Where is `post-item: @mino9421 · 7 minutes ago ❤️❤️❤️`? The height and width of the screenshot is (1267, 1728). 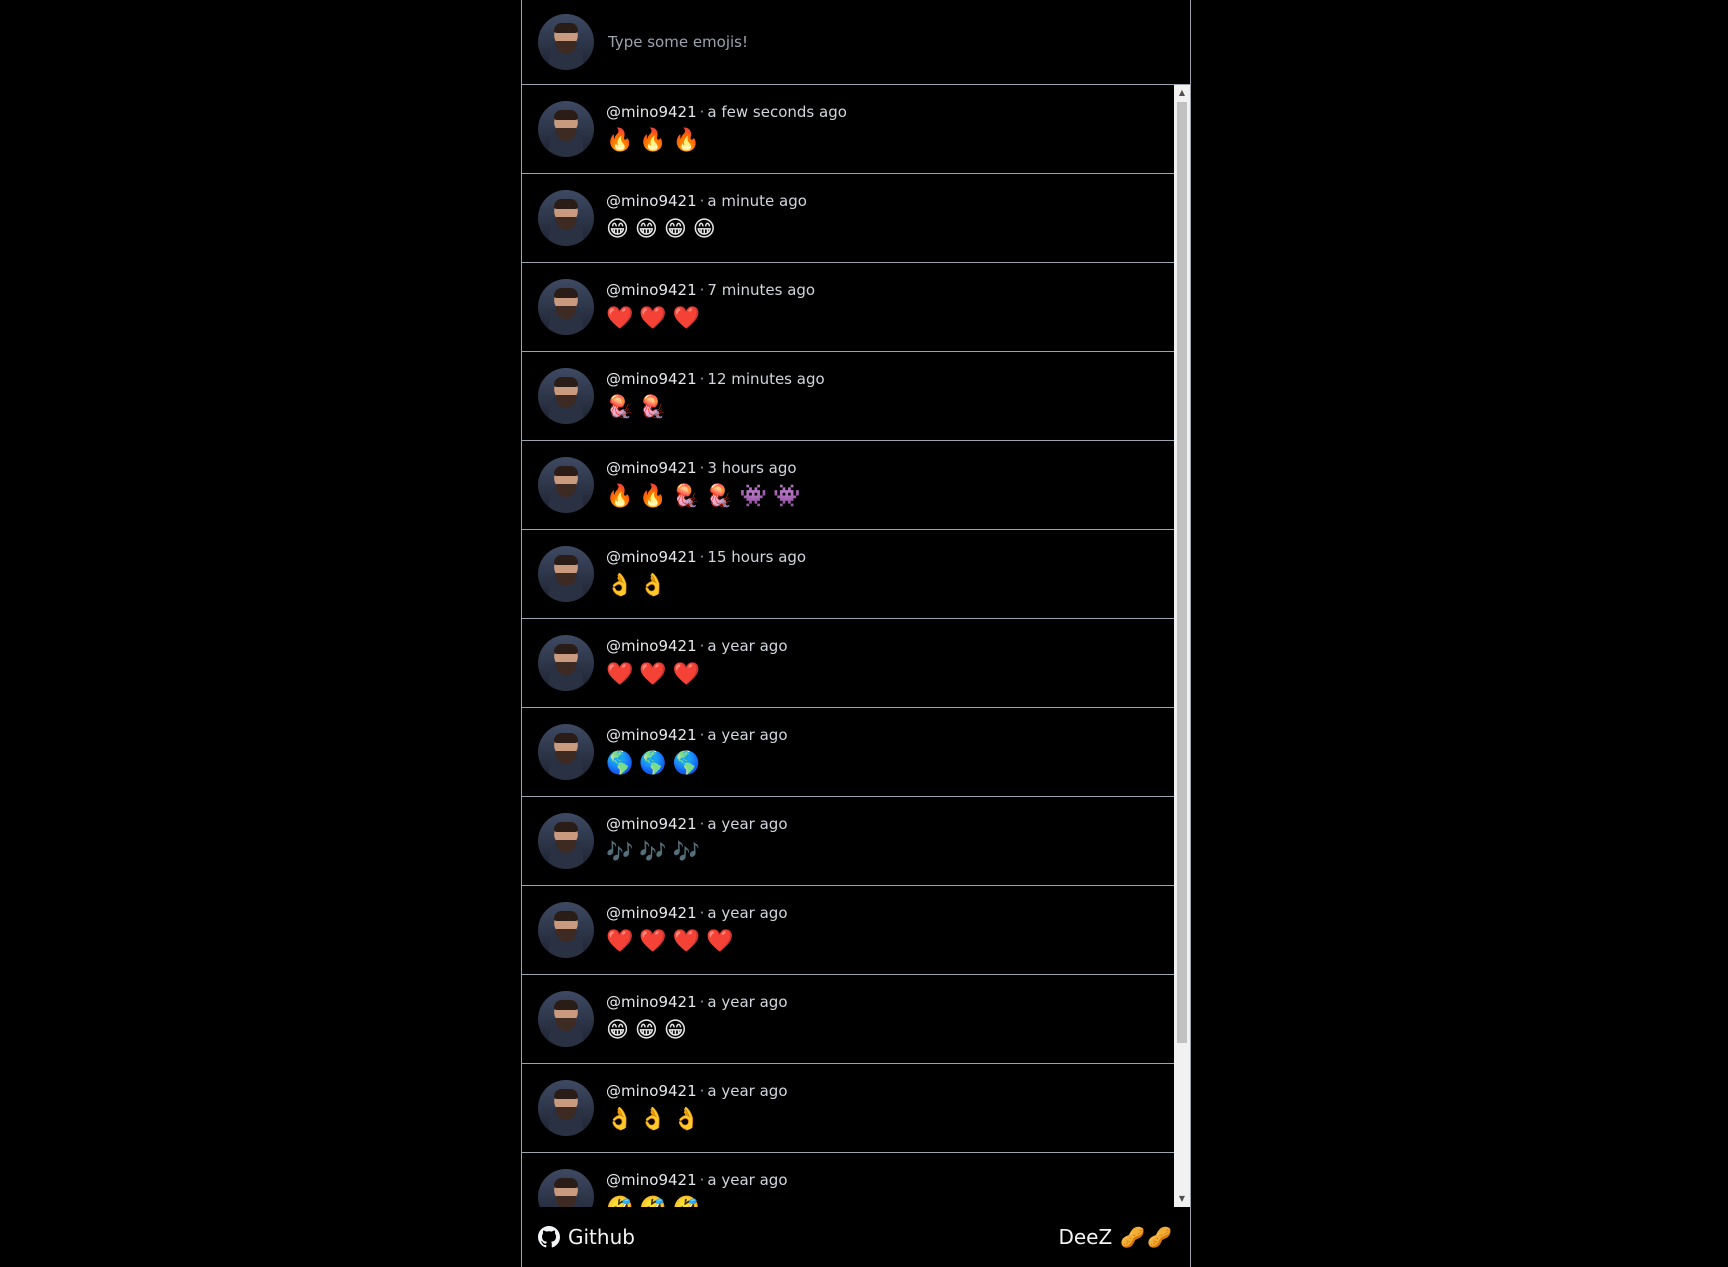
post-item: @mino9421 · 7 minutes ago ❤️❤️❤️ is located at coordinates (849, 307).